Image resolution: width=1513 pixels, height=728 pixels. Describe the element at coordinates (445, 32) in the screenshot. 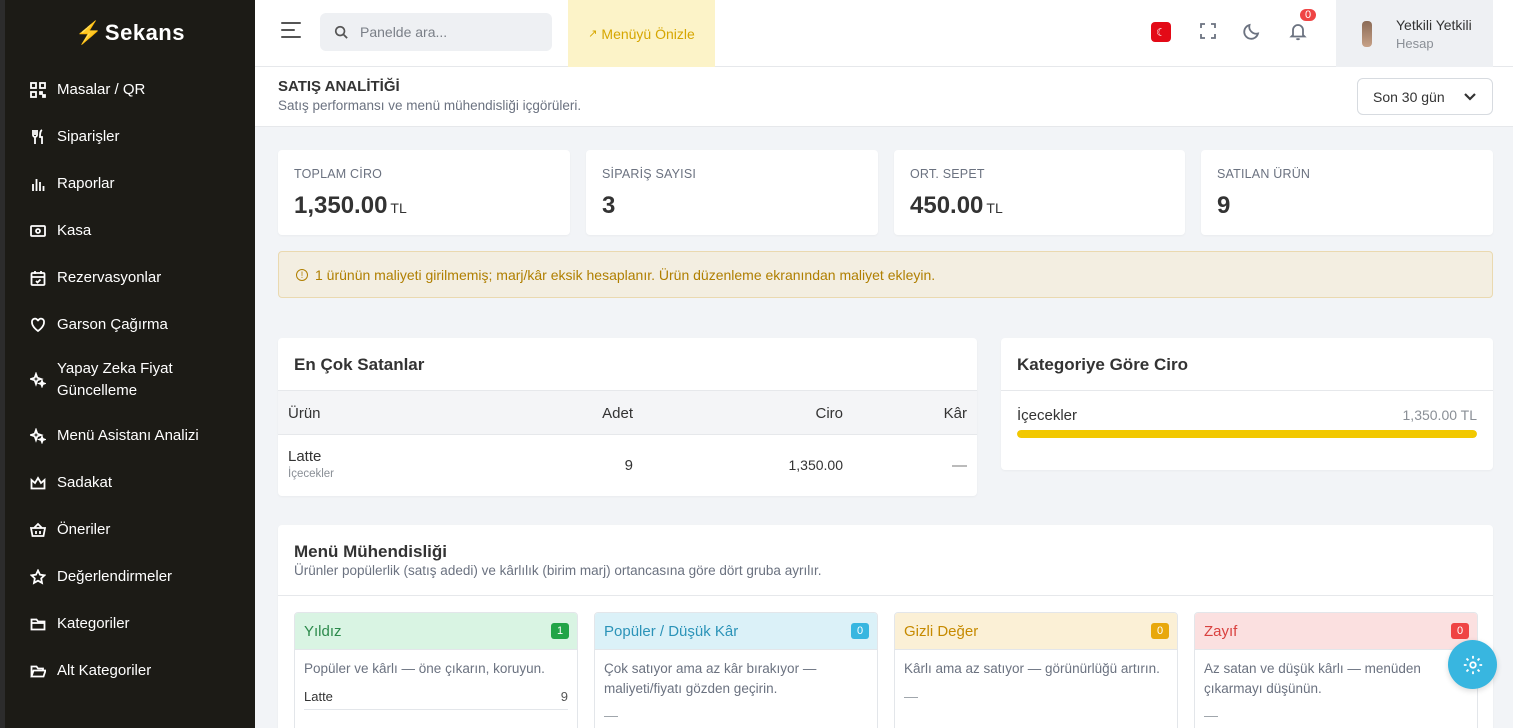

I see `search-input` at that location.